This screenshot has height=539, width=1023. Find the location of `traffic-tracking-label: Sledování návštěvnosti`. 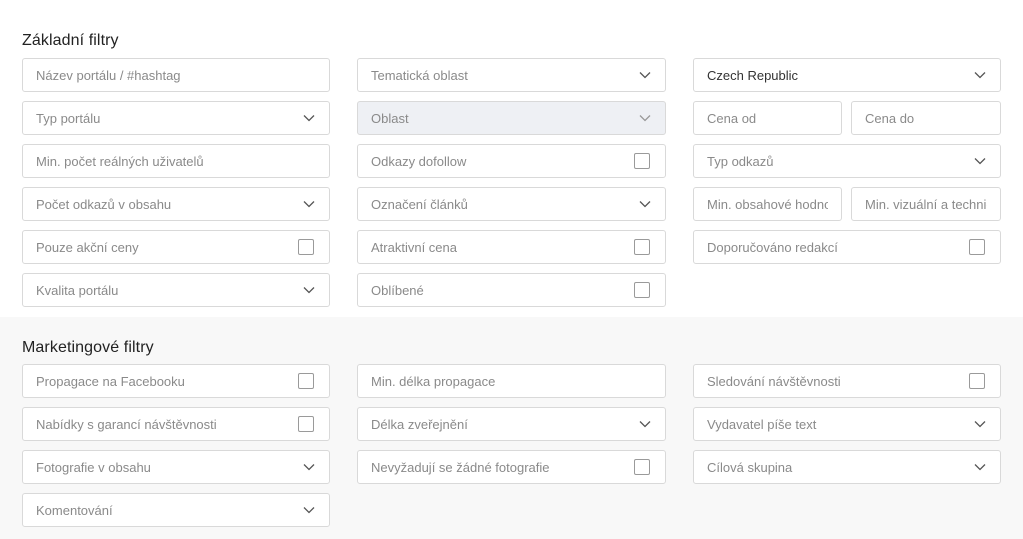

traffic-tracking-label: Sledování návštěvnosti is located at coordinates (774, 381).